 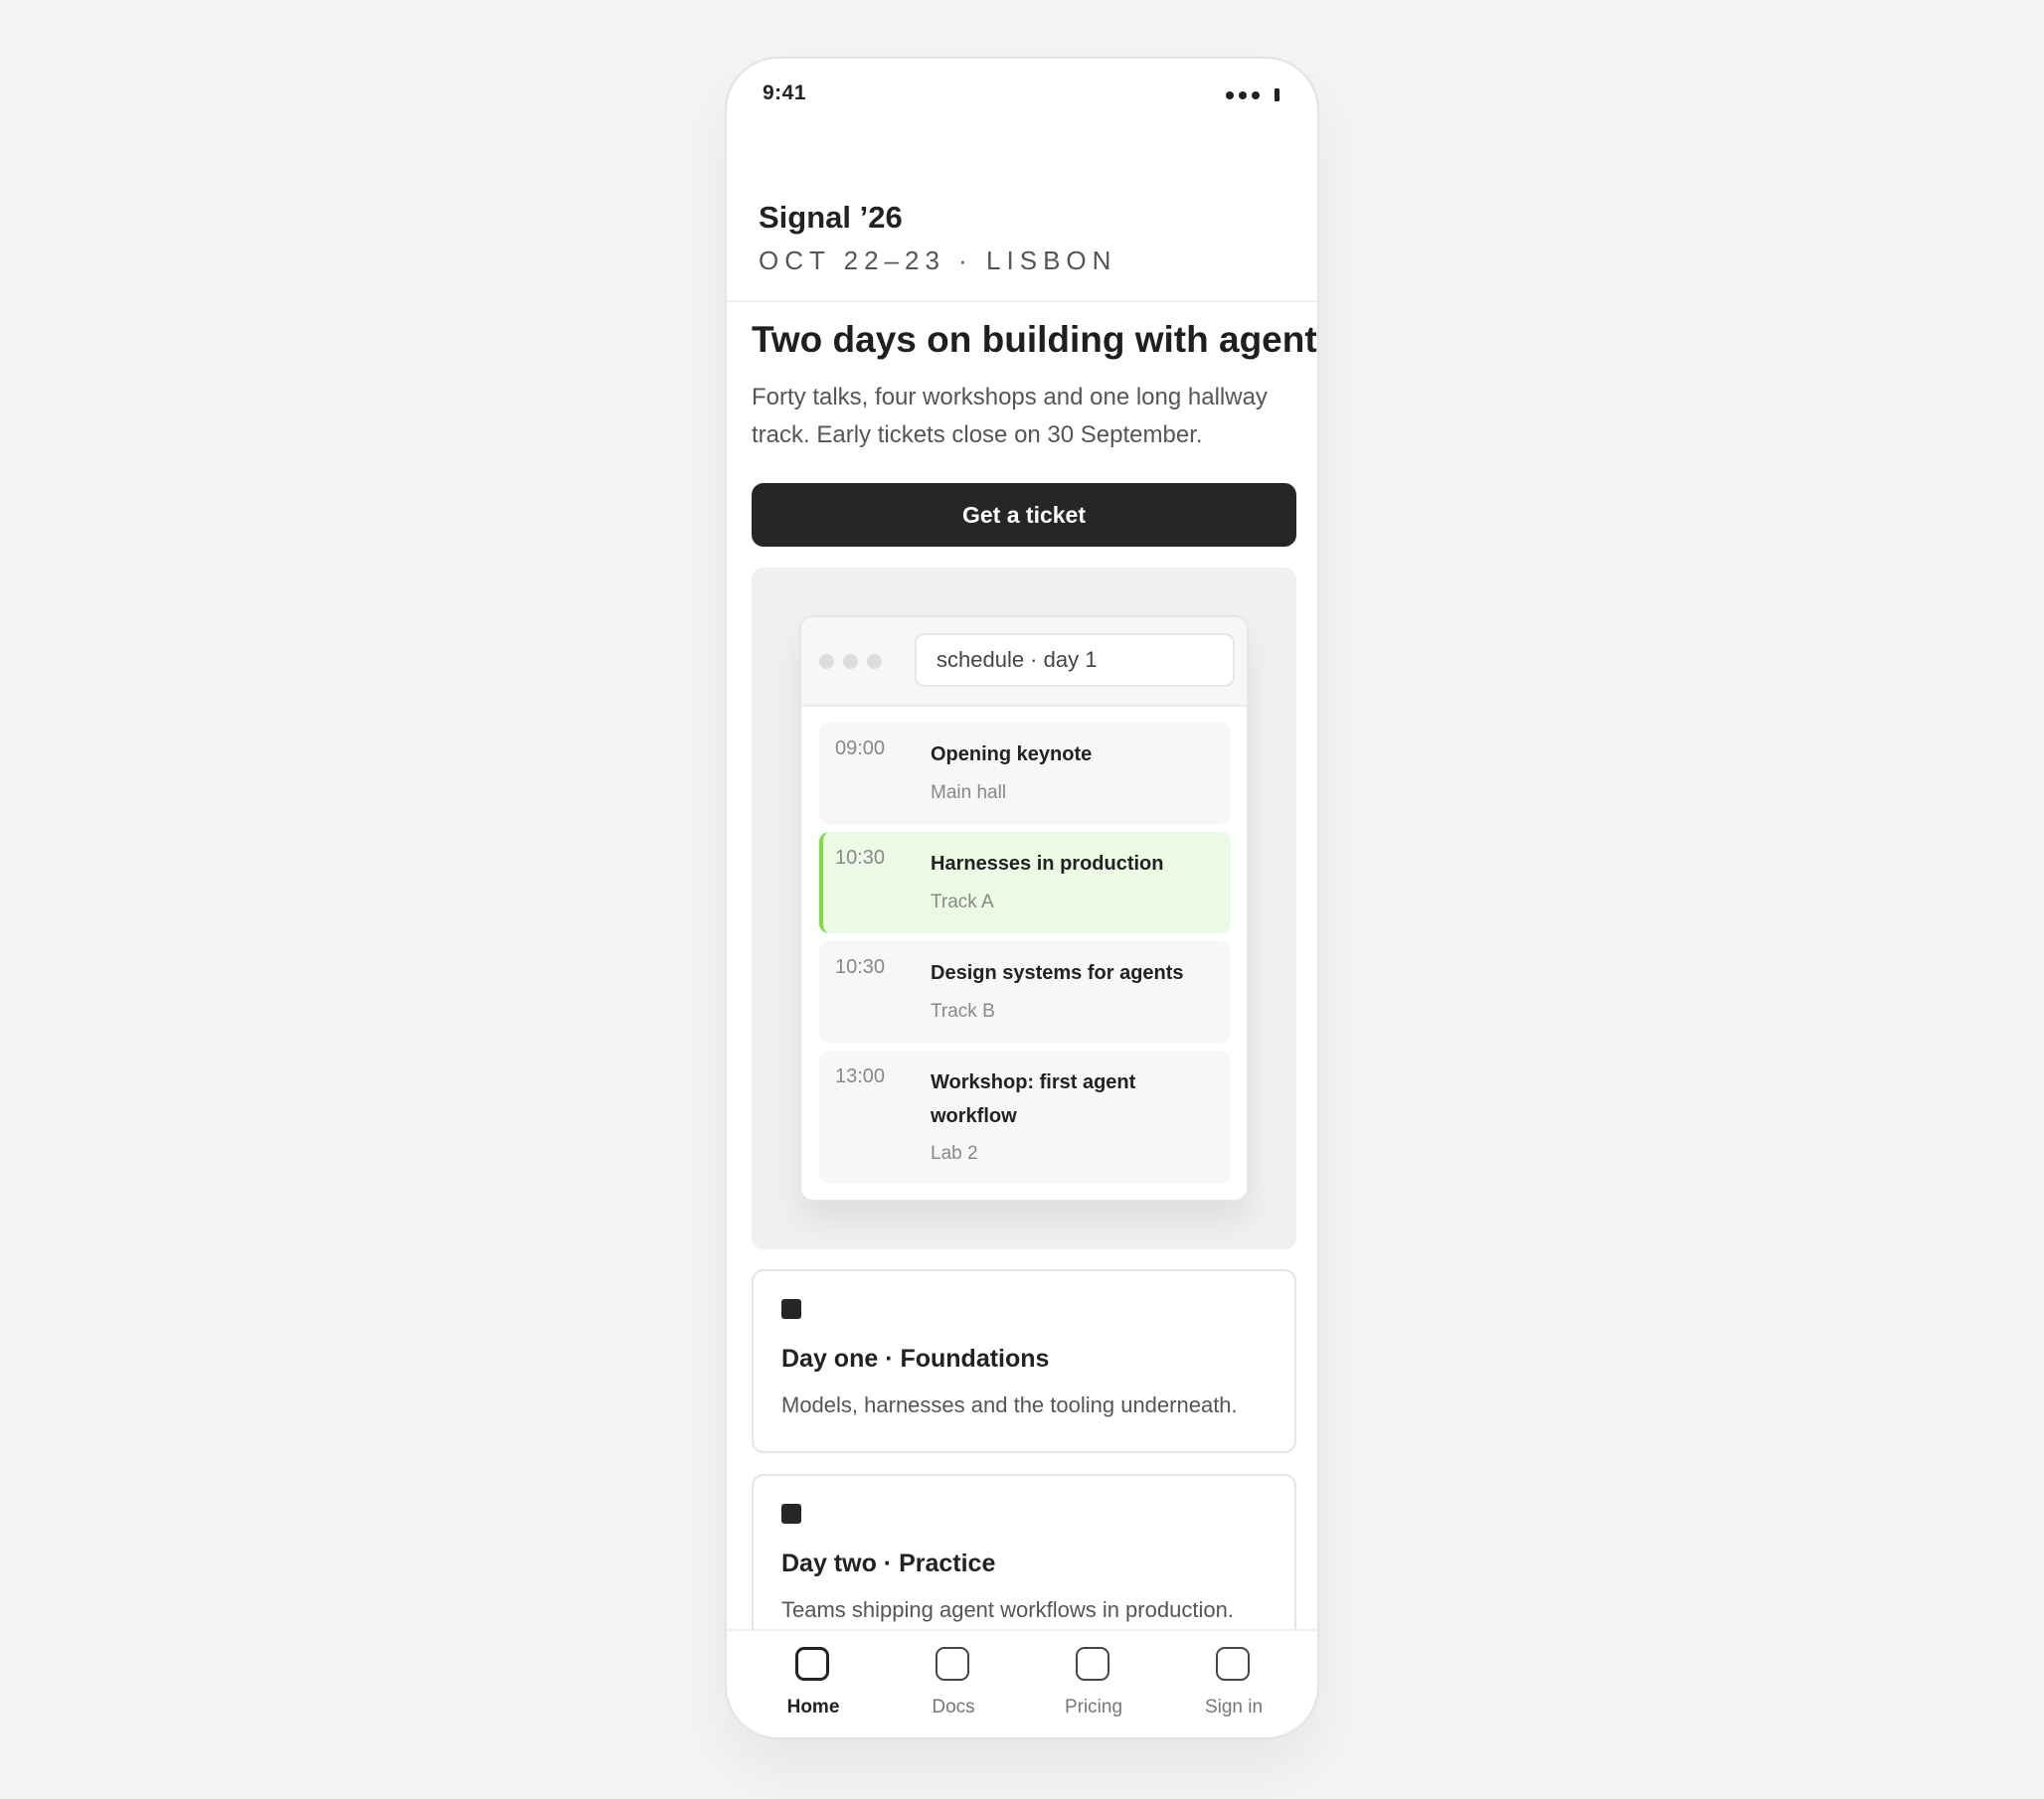 What do you see at coordinates (1075, 660) in the screenshot?
I see `schedule-tab: schedule · day 1` at bounding box center [1075, 660].